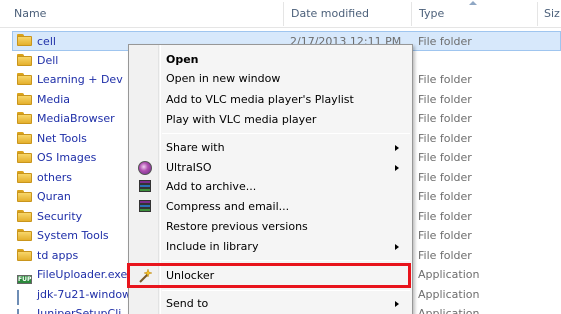  What do you see at coordinates (189, 167) in the screenshot?
I see `menu-item-label: UltraISO` at bounding box center [189, 167].